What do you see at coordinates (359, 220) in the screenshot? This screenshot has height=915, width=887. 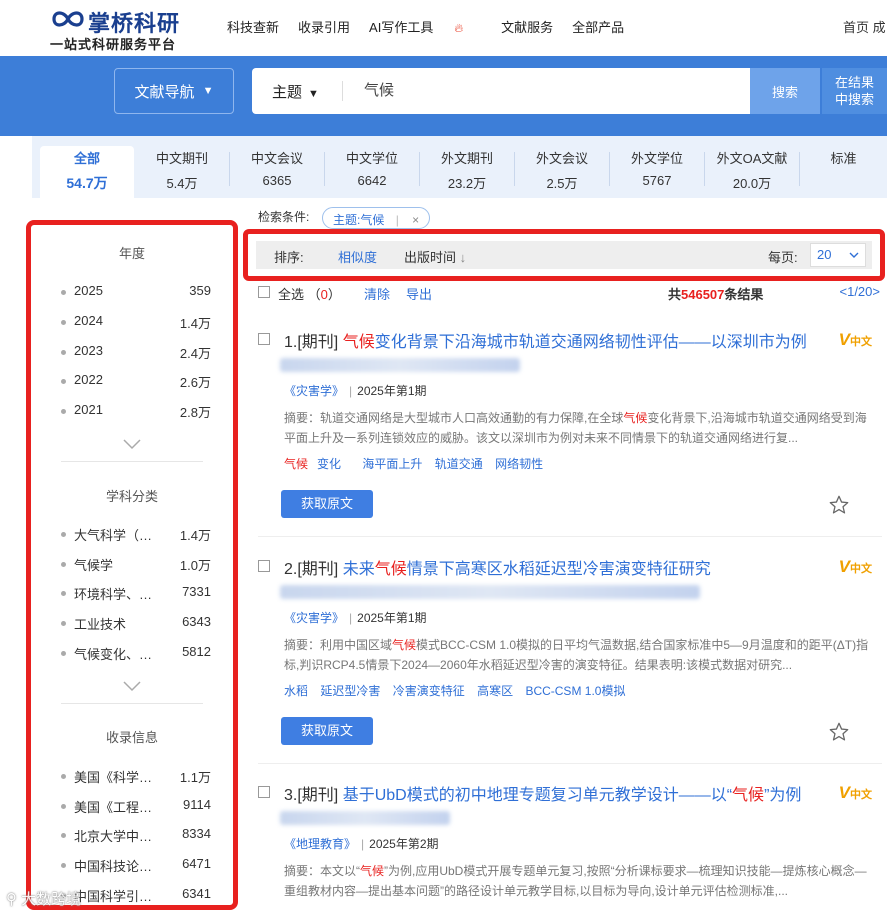 I see `condition-chip-label: 主题:气候` at bounding box center [359, 220].